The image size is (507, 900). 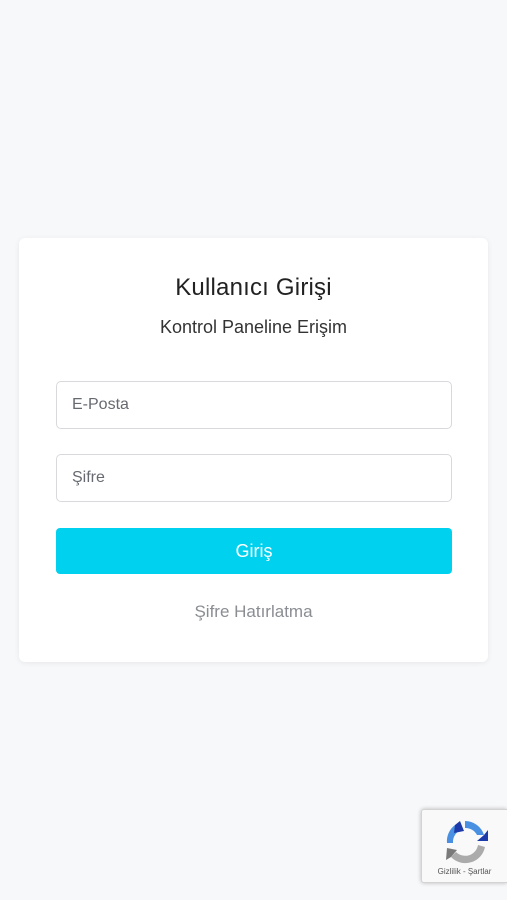 What do you see at coordinates (253, 327) in the screenshot?
I see `page-subtitle: Kontrol Paneline Erişim` at bounding box center [253, 327].